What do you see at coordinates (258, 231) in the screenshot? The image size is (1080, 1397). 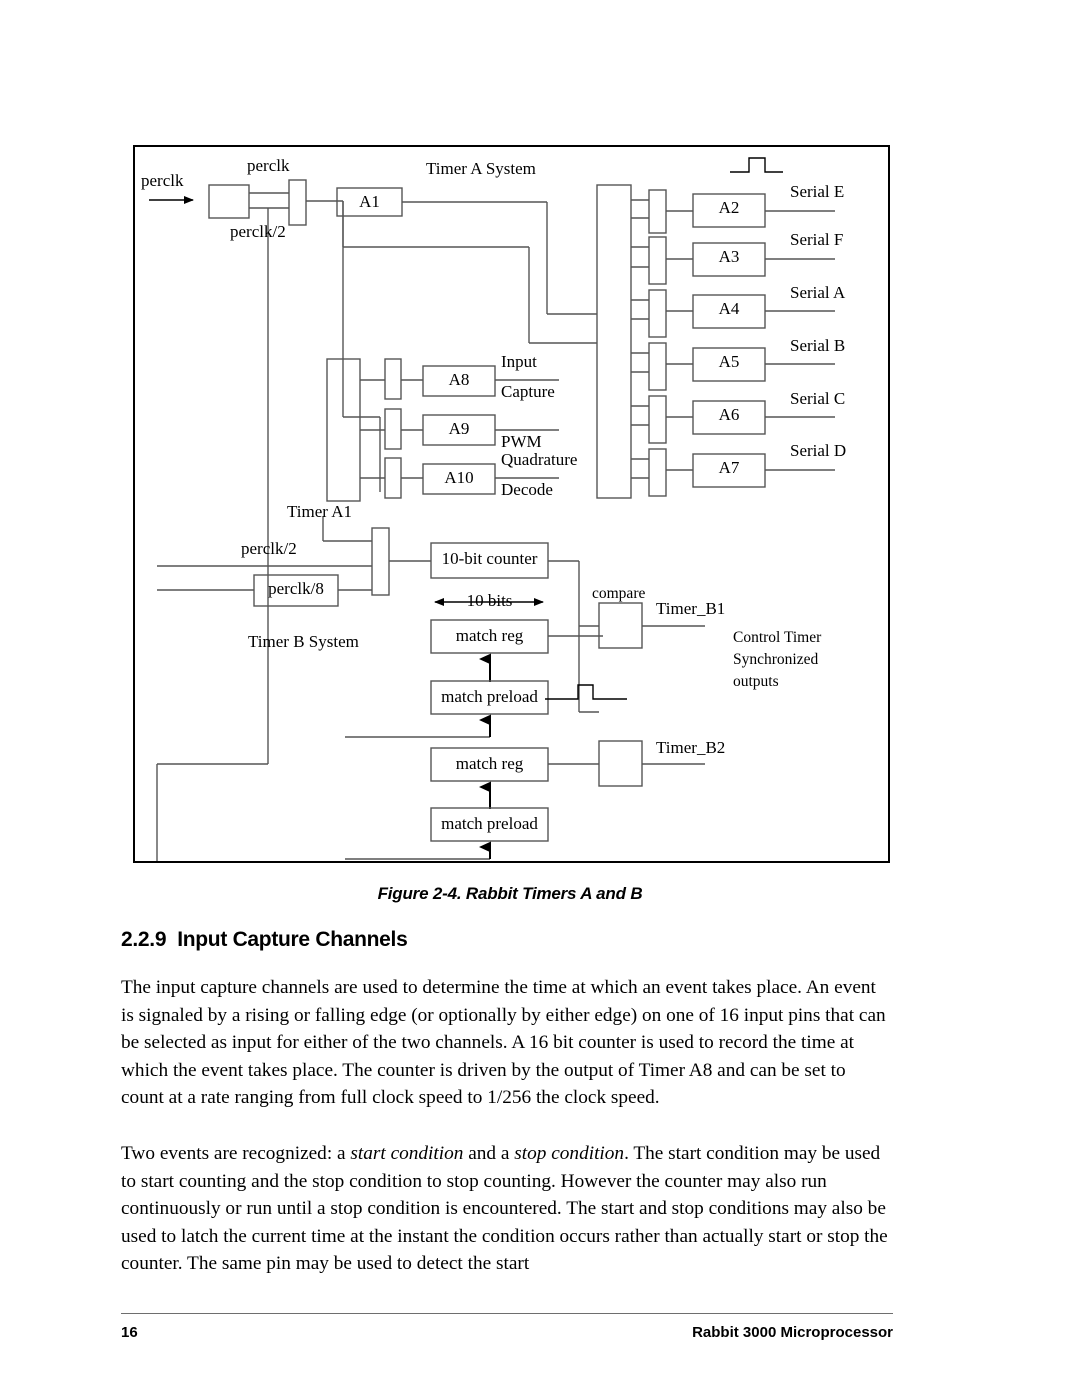 I see `label-perclk-div2-top: perclk/2` at bounding box center [258, 231].